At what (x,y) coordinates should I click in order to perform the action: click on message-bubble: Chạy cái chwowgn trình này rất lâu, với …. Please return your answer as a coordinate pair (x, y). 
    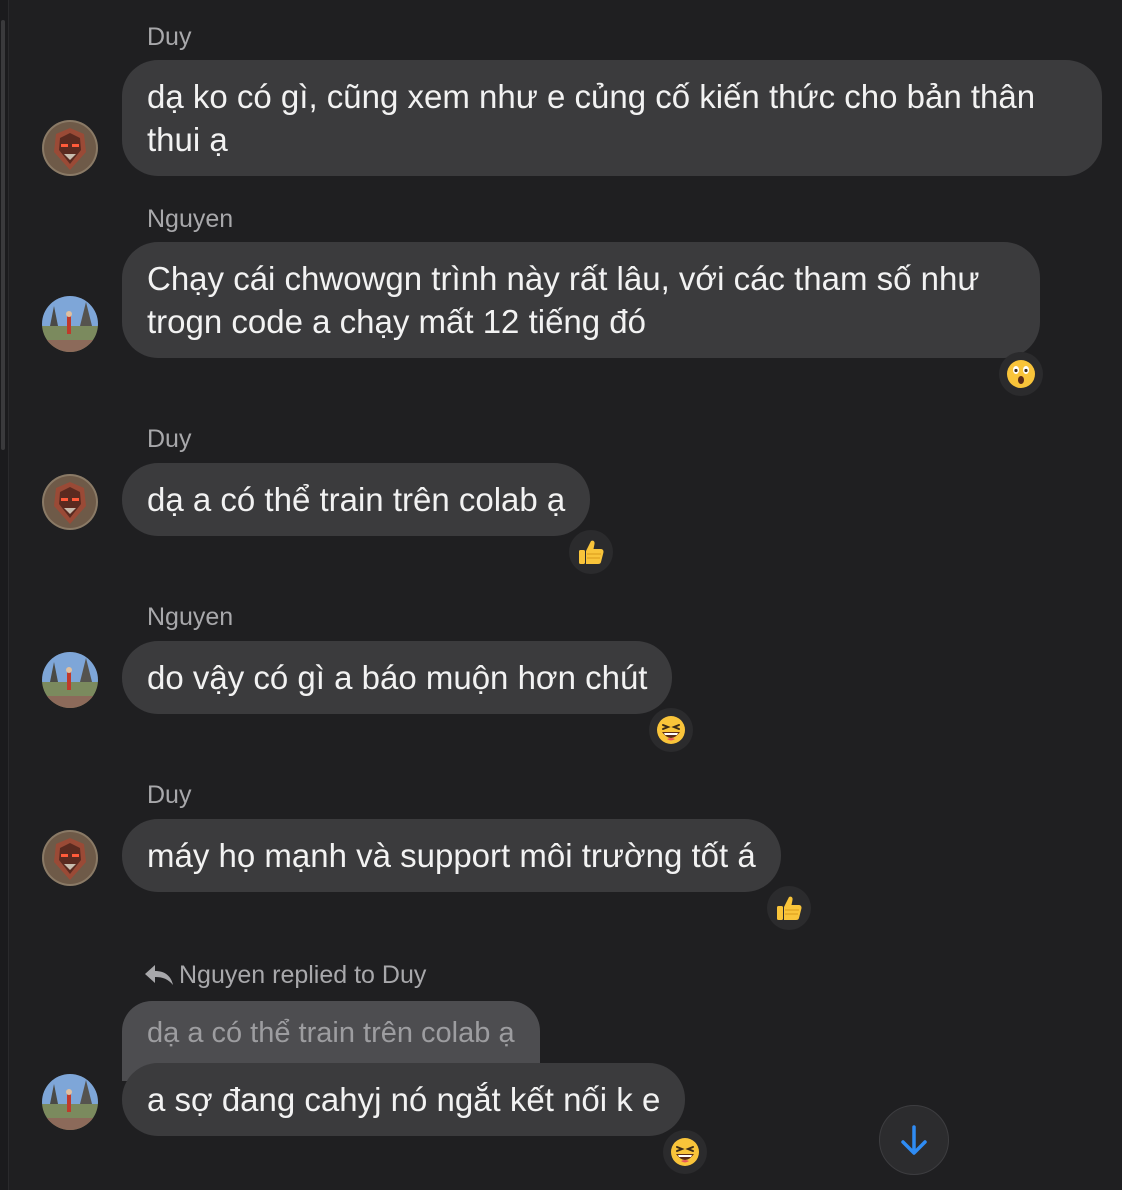
    Looking at the image, I should click on (581, 300).